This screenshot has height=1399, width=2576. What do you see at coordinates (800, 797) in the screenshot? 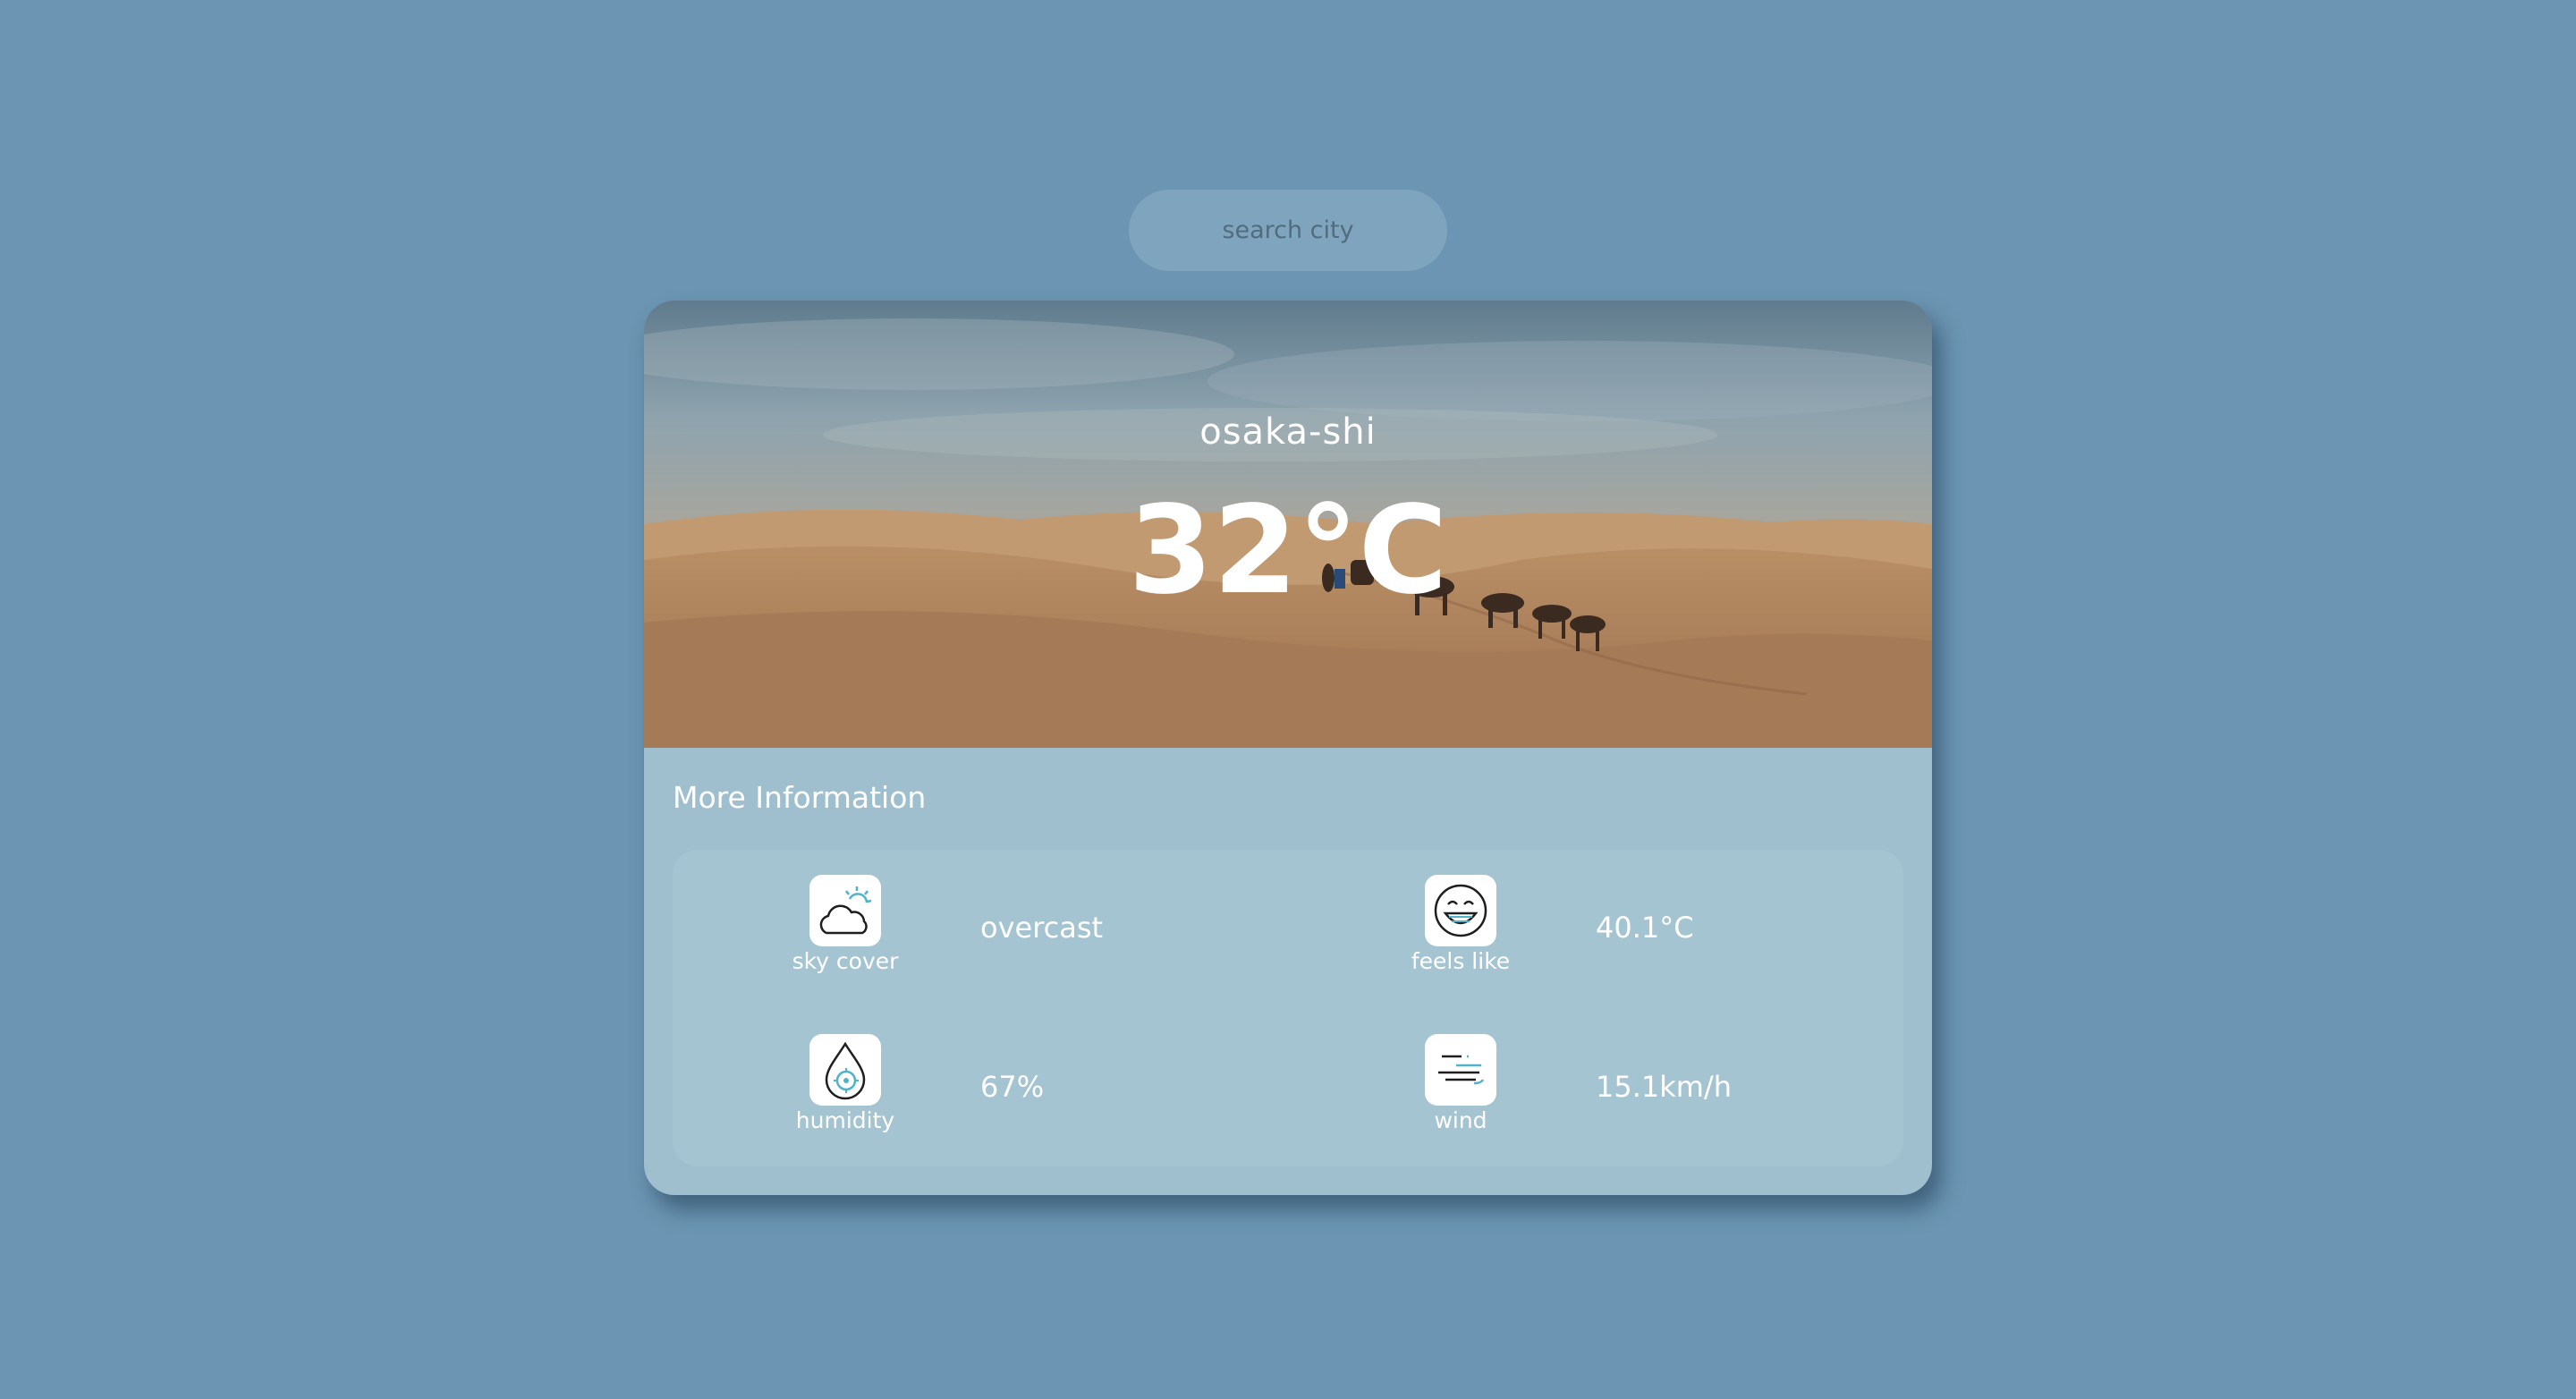
I see `more-information-title: More Information` at bounding box center [800, 797].